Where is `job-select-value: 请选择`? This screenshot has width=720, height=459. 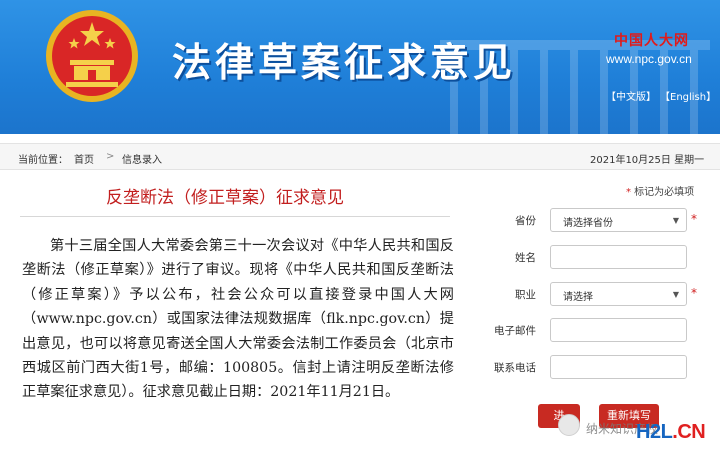
job-select-value: 请选择 is located at coordinates (578, 297).